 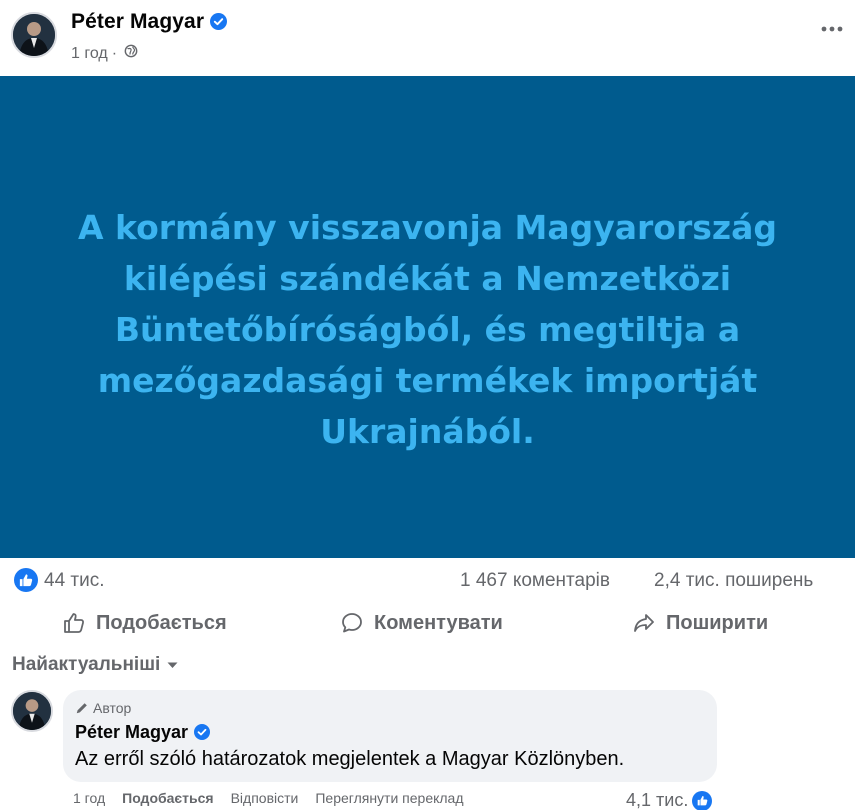 What do you see at coordinates (89, 798) in the screenshot?
I see `comment-time: 1 год` at bounding box center [89, 798].